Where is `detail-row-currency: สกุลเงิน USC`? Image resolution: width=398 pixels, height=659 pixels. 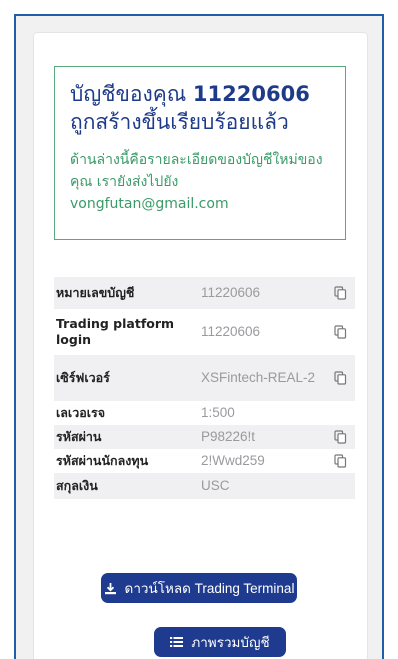
detail-row-currency: สกุลเงิน USC is located at coordinates (204, 486).